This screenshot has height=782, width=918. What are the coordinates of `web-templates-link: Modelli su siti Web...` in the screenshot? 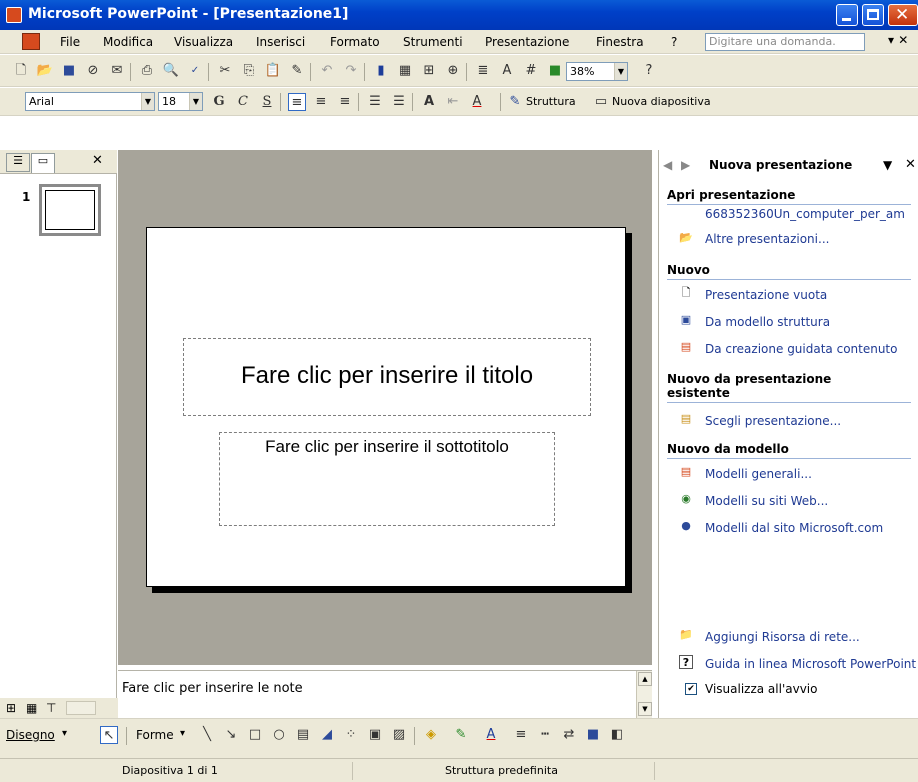 It's located at (766, 501).